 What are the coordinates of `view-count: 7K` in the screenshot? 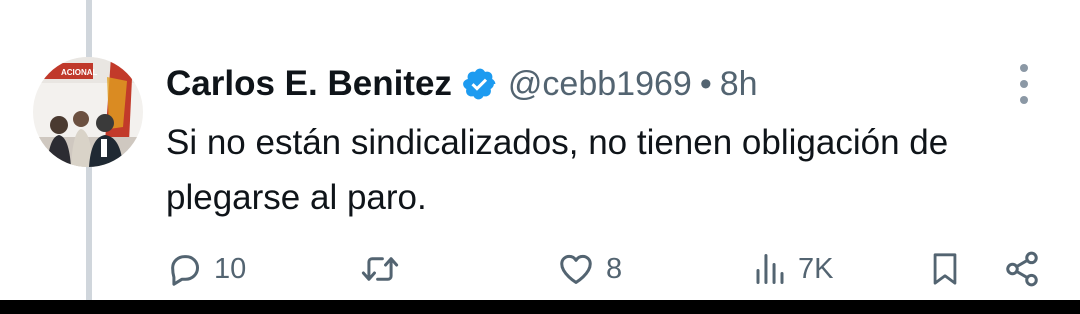 It's located at (816, 268).